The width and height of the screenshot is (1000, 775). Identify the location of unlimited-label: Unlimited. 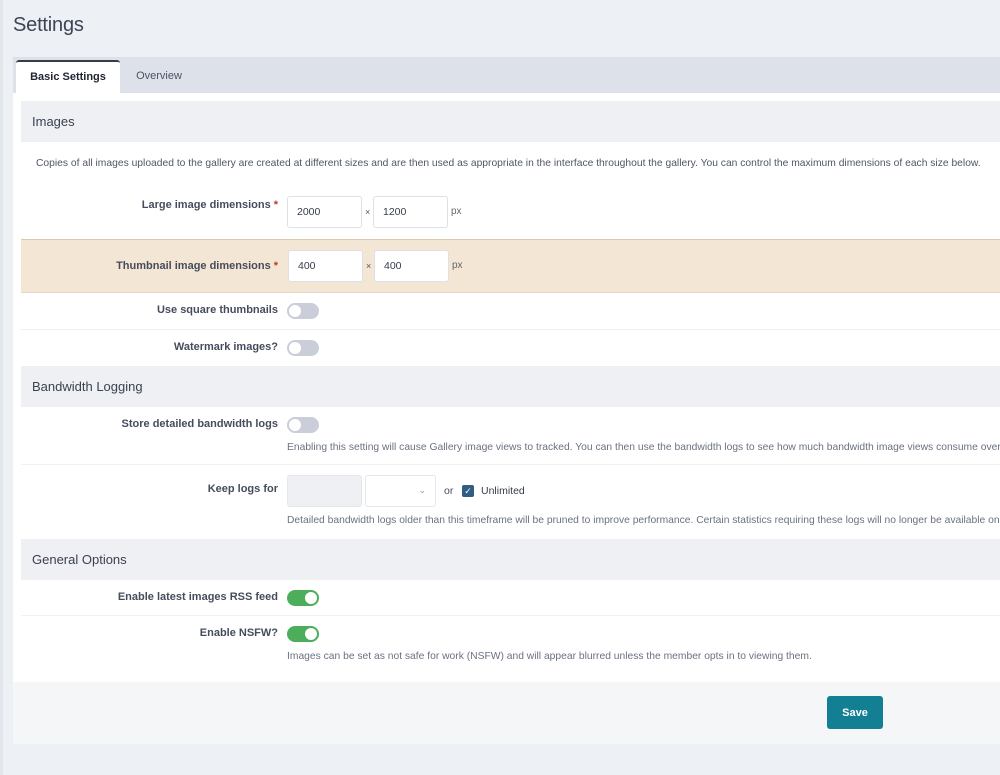
(503, 491).